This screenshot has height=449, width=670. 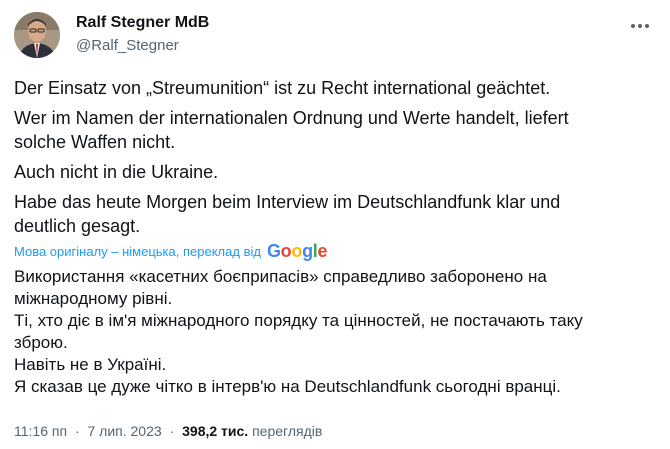 What do you see at coordinates (116, 172) in the screenshot?
I see `original-line: Auch nicht in die Ukraine.` at bounding box center [116, 172].